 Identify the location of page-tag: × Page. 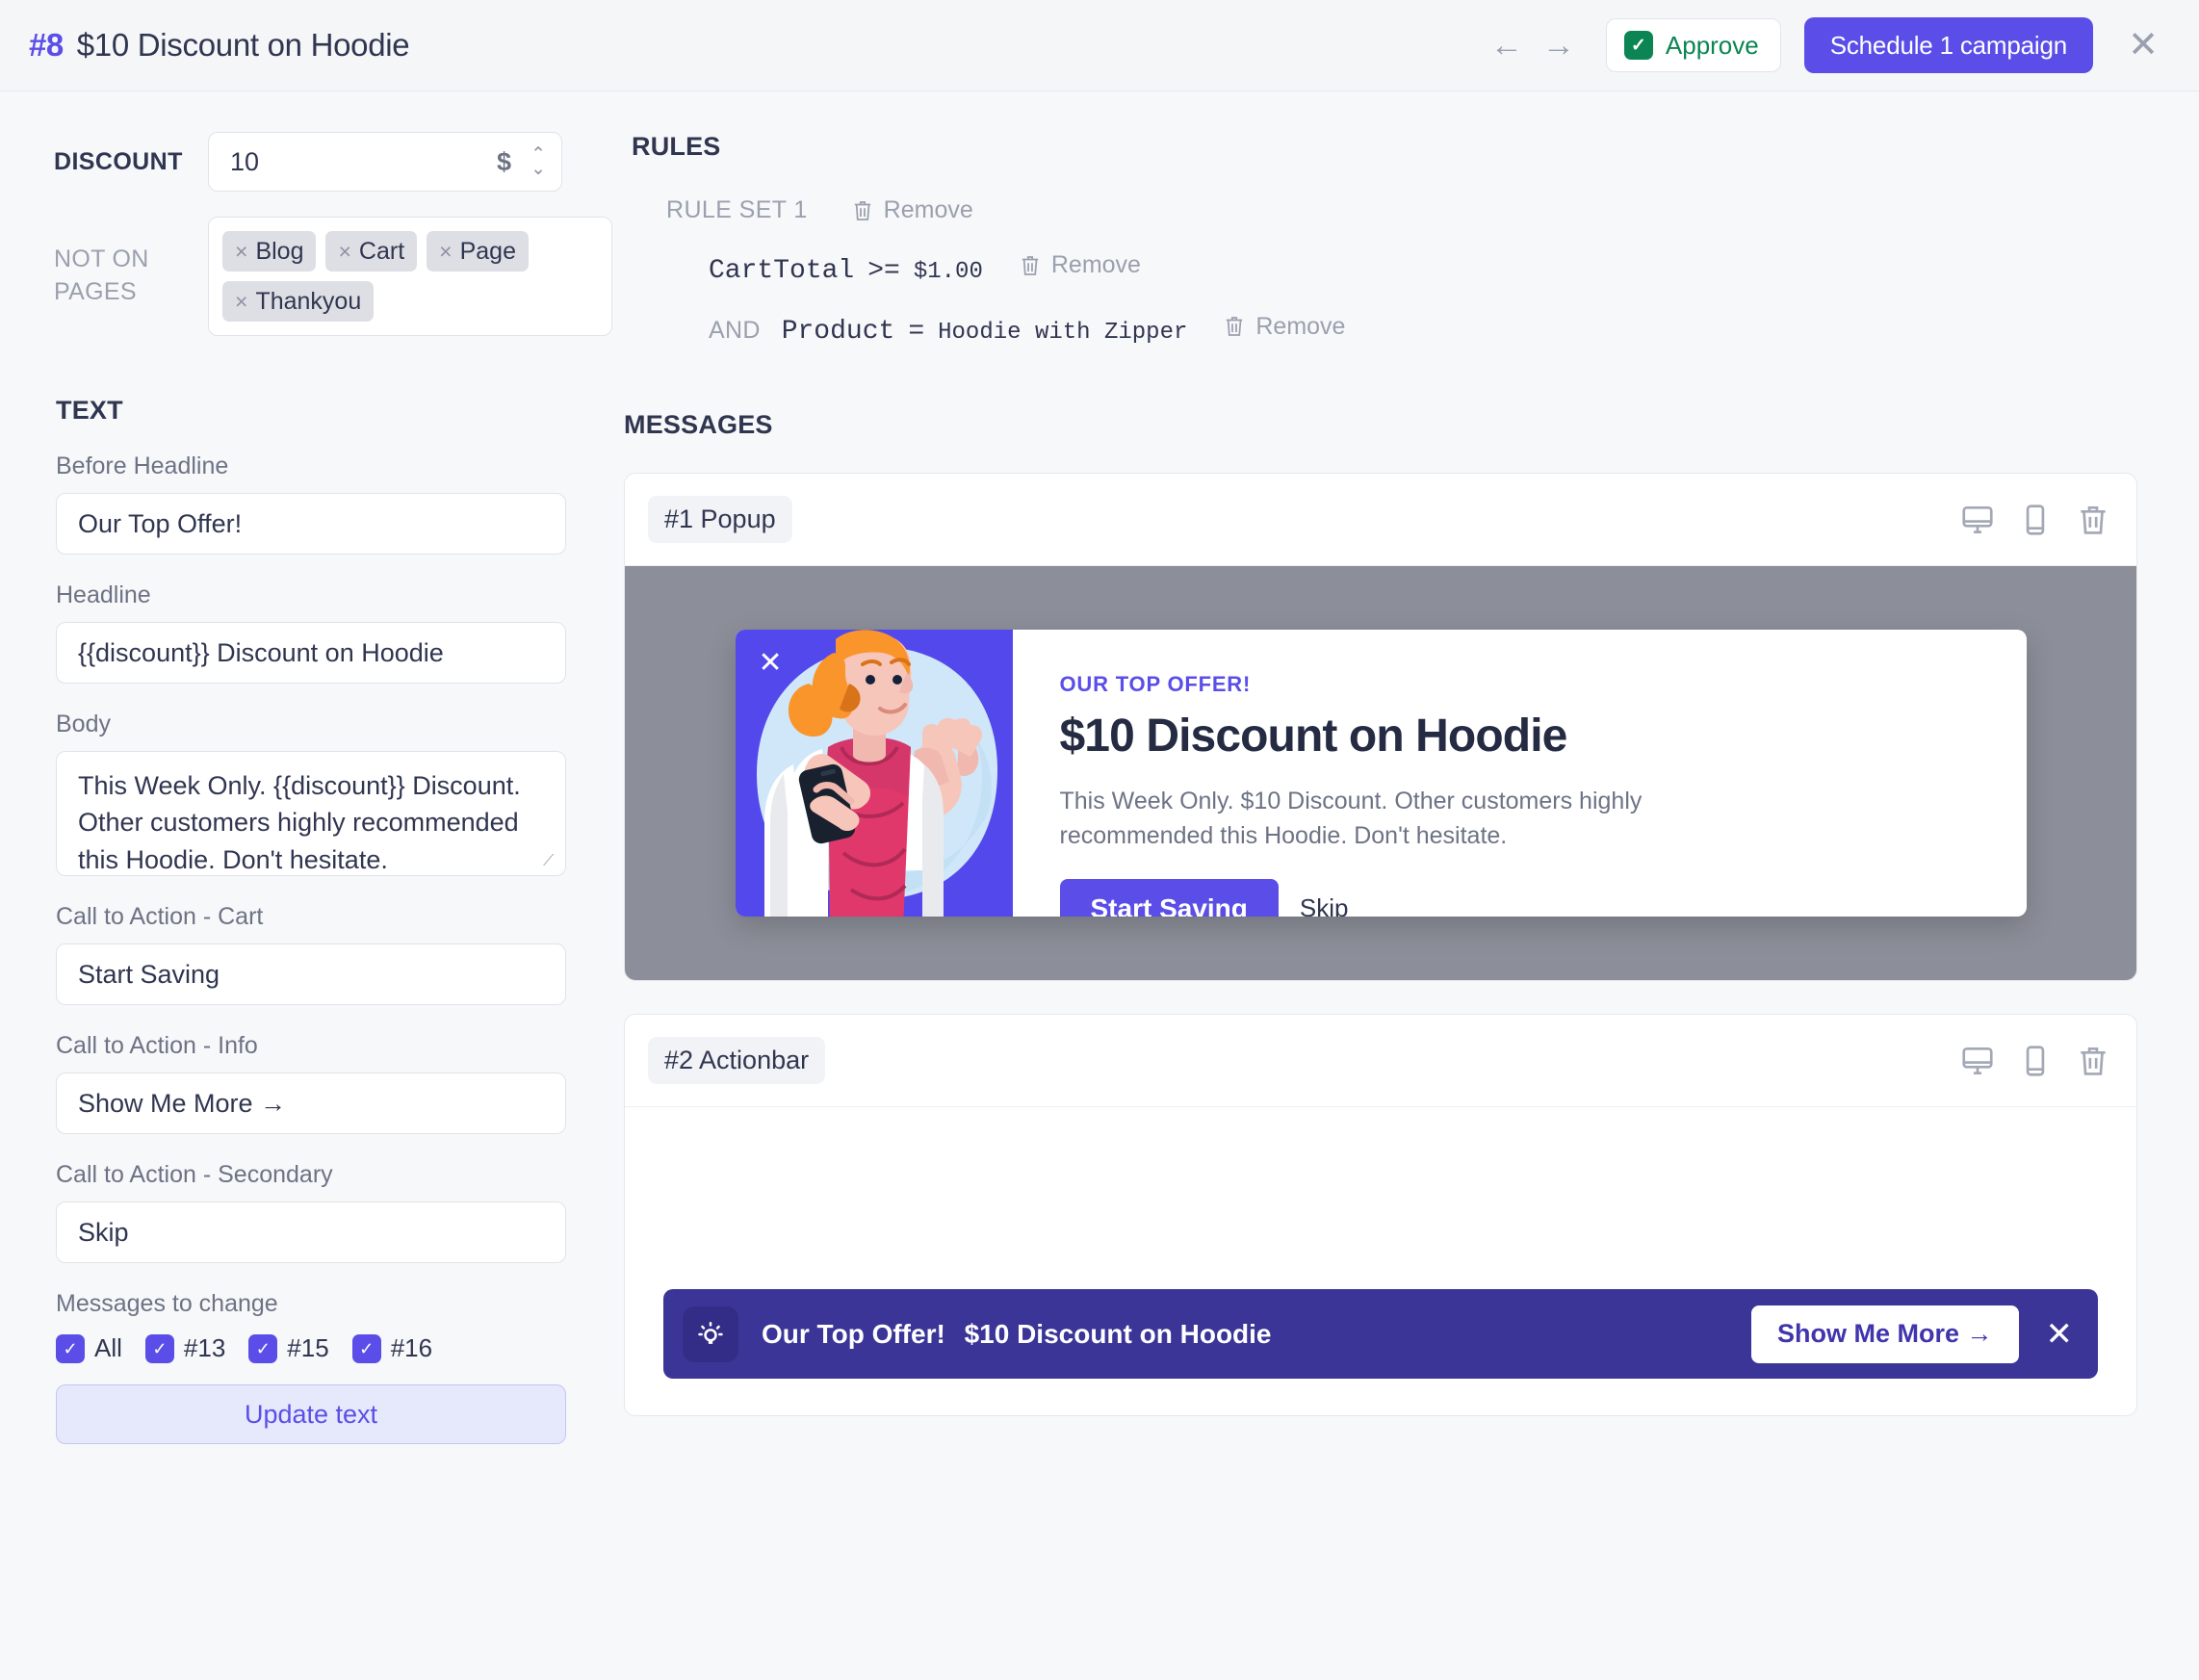
(478, 251).